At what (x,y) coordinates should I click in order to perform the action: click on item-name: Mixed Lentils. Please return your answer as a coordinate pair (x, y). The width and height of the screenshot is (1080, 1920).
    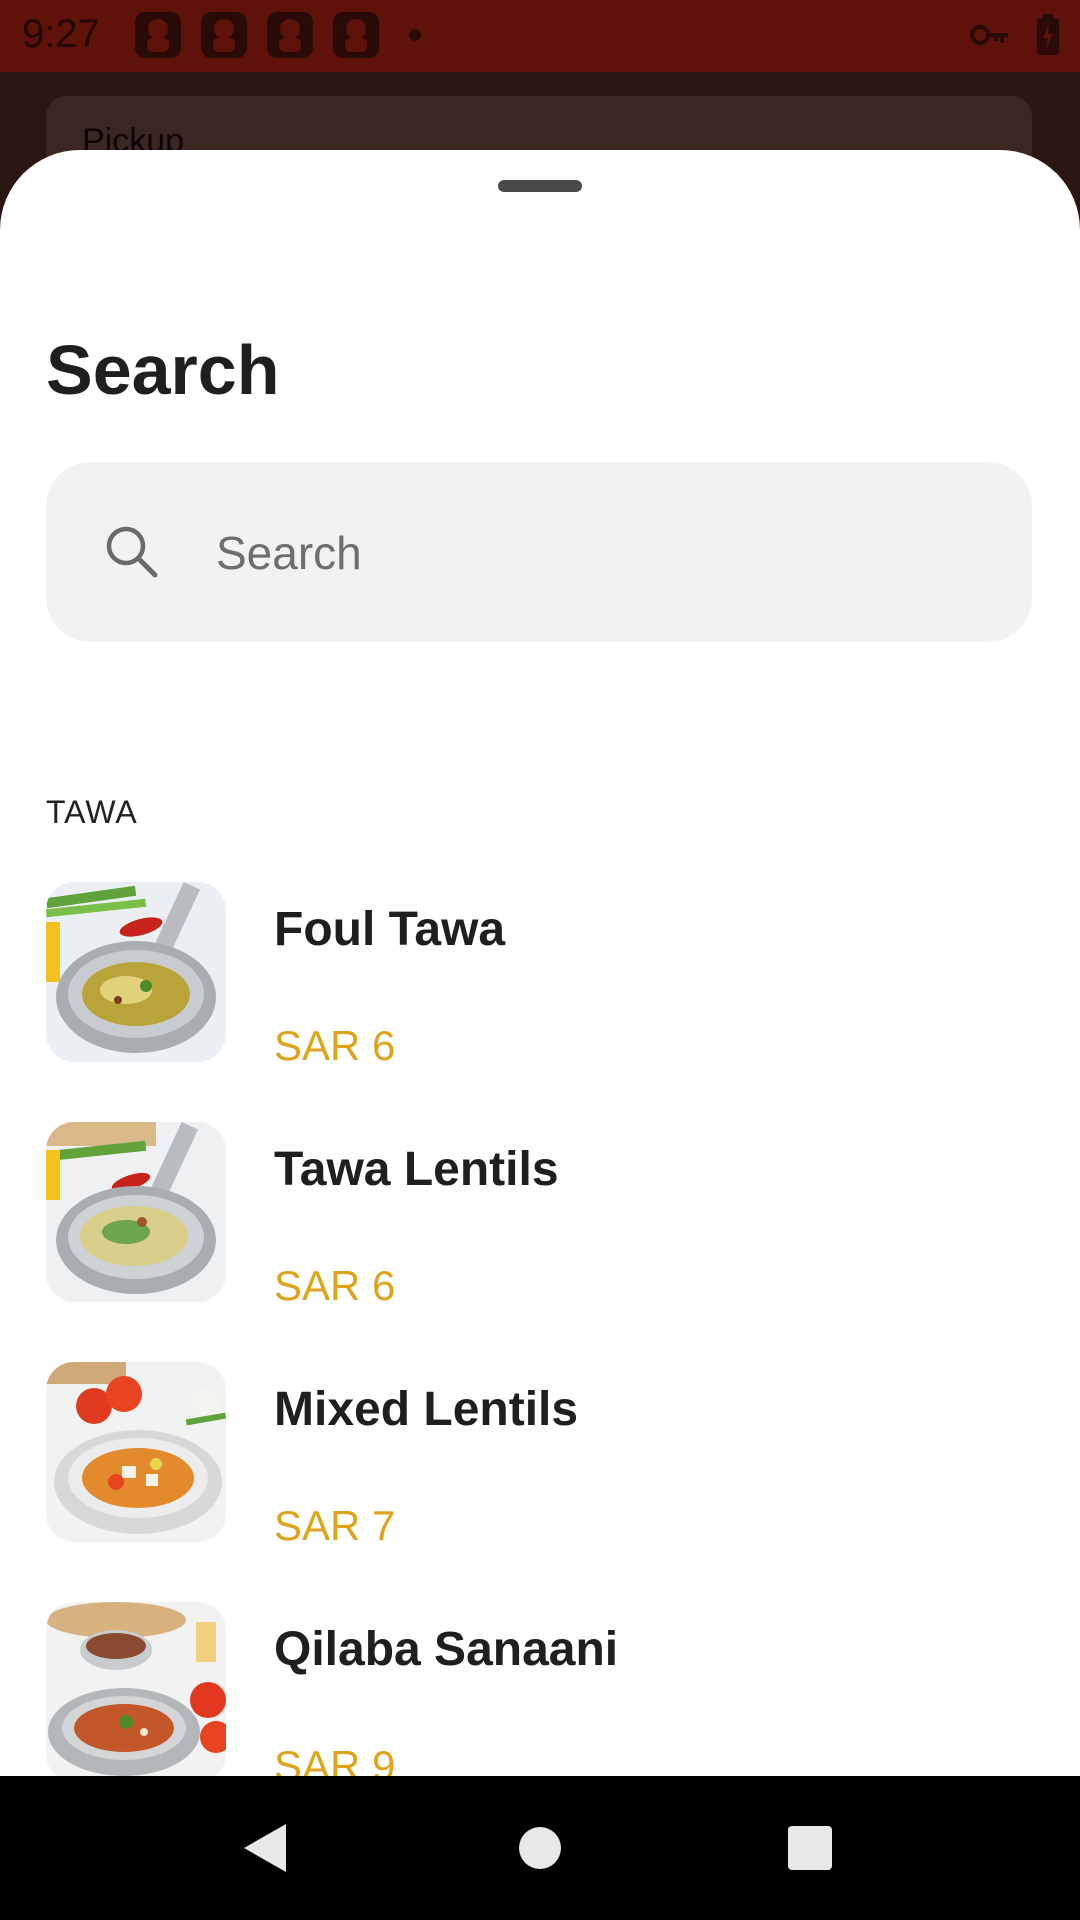
    Looking at the image, I should click on (426, 1409).